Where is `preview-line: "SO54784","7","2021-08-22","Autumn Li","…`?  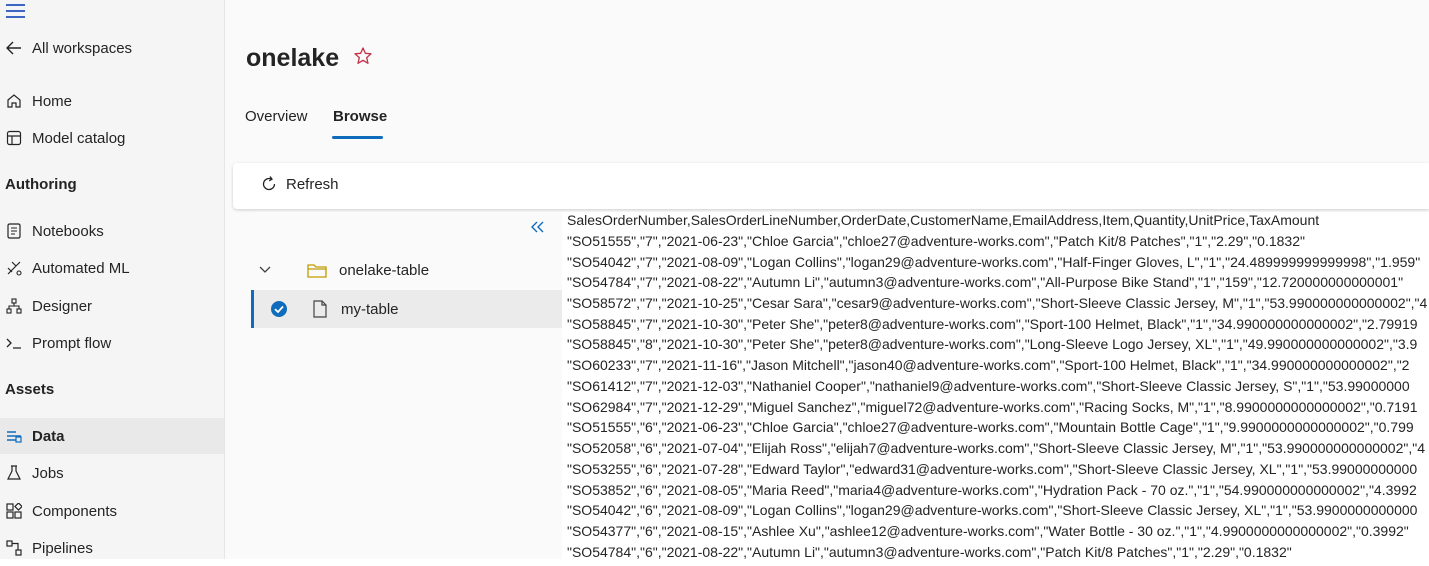 preview-line: "SO54784","7","2021-08-22","Autumn Li","… is located at coordinates (985, 282).